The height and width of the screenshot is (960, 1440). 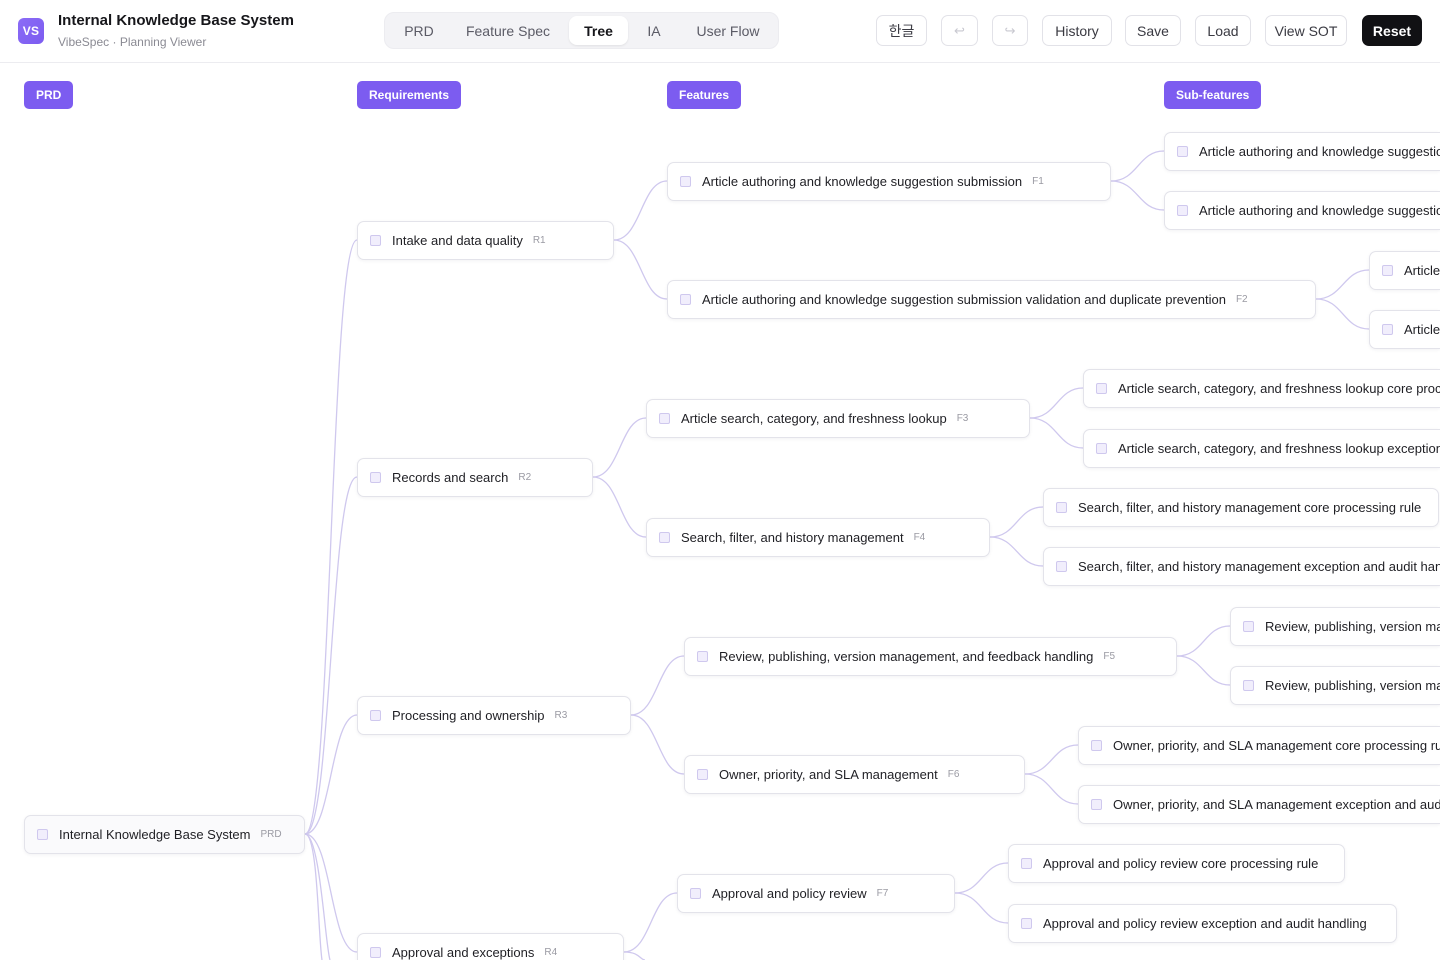 I want to click on node-id: R4, so click(x=551, y=952).